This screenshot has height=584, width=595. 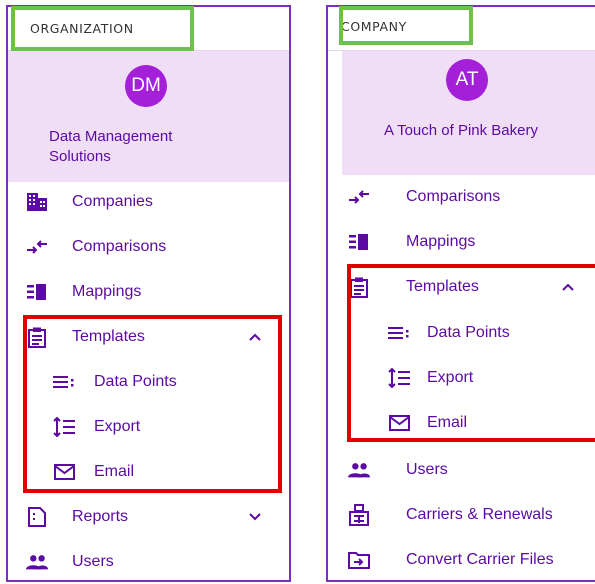 What do you see at coordinates (461, 130) in the screenshot?
I see `company-name: A Touch of Pink Bakery` at bounding box center [461, 130].